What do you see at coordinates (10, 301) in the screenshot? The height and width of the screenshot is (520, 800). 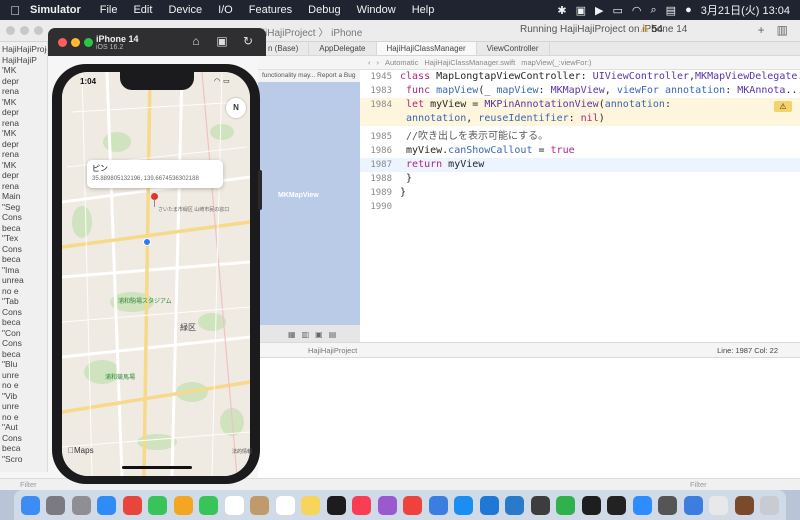 I see `navigator-item: "Tab` at bounding box center [10, 301].